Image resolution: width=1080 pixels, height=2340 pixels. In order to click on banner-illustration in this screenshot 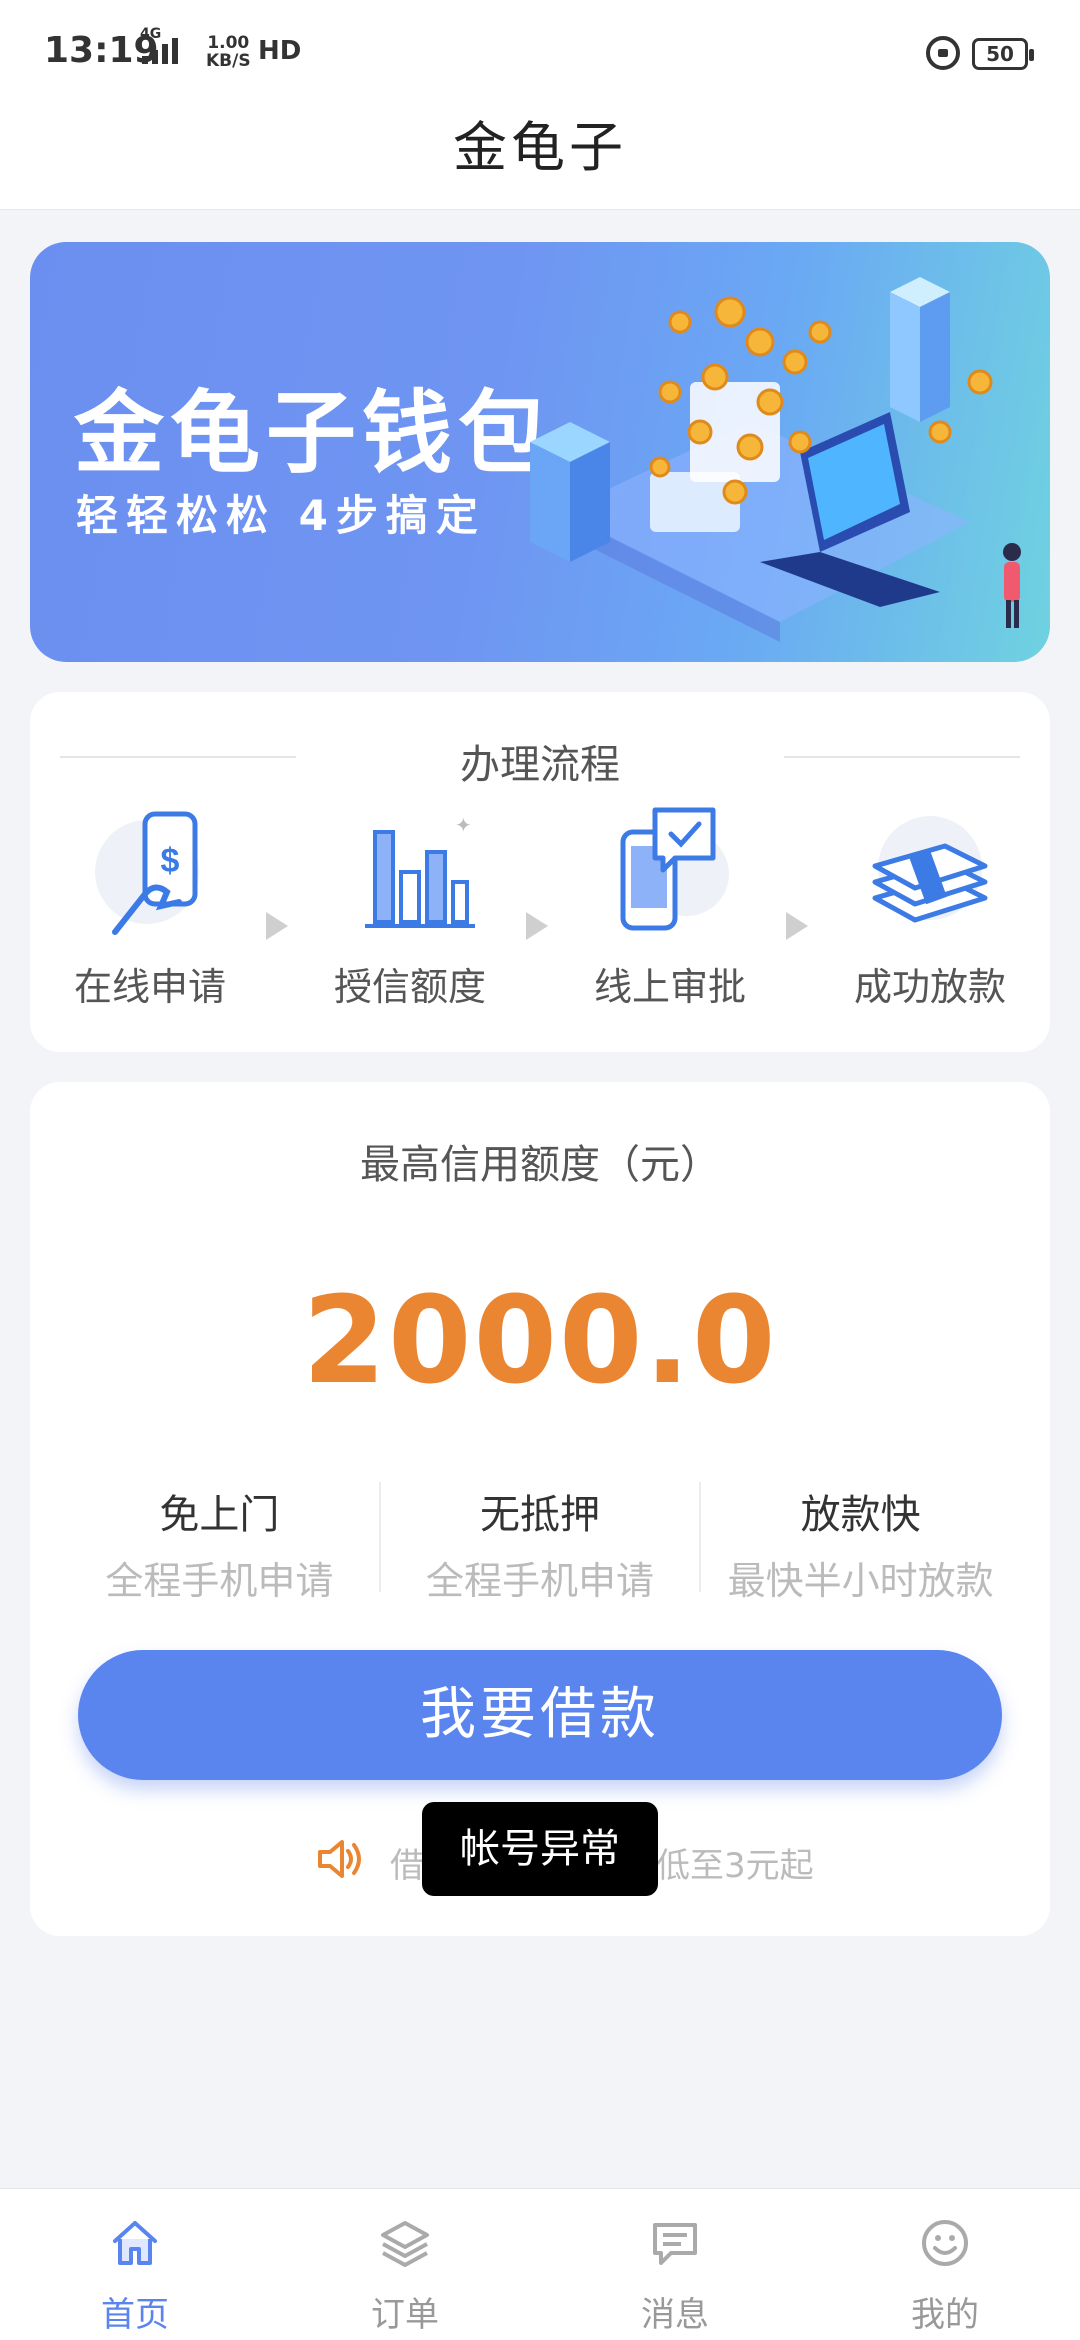, I will do `click(775, 459)`.